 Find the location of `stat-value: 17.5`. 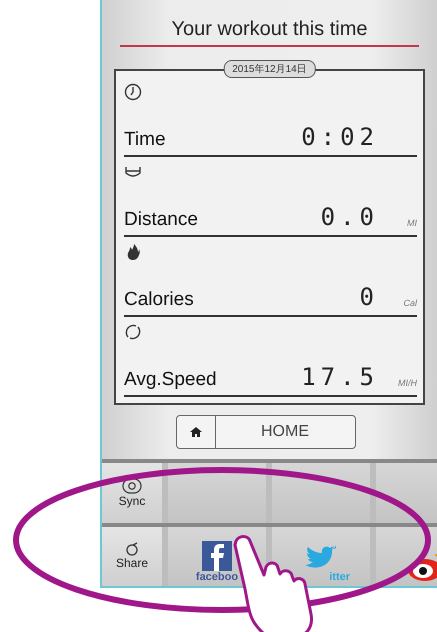

stat-value: 17.5 is located at coordinates (339, 377).